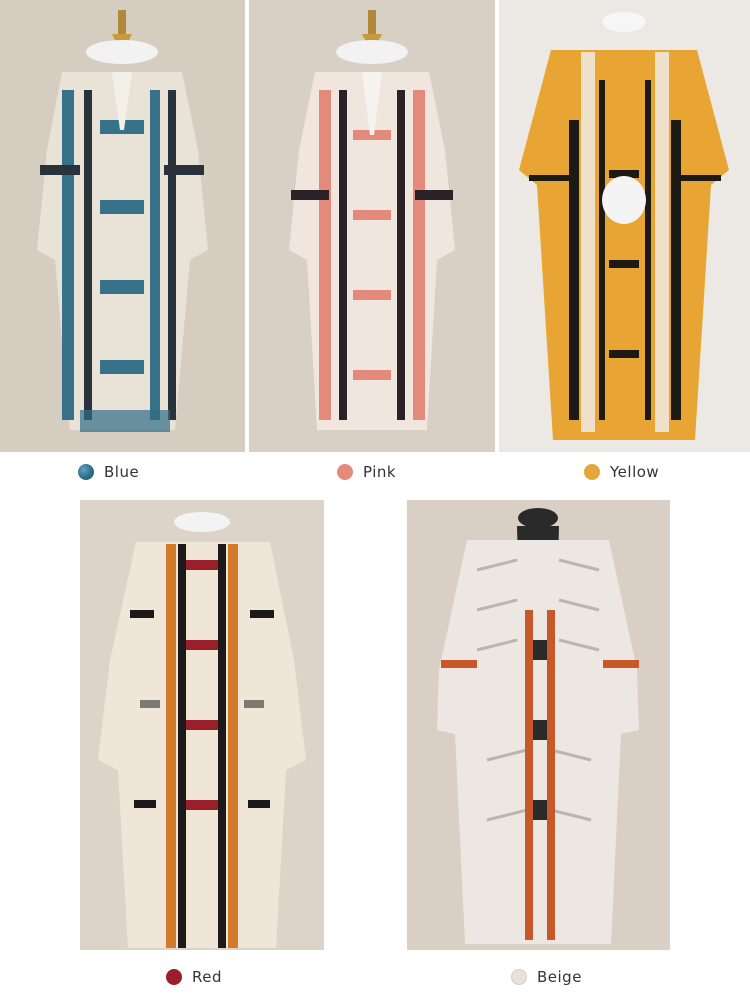 Image resolution: width=750 pixels, height=1000 pixels. I want to click on color-option-red: Red, so click(194, 977).